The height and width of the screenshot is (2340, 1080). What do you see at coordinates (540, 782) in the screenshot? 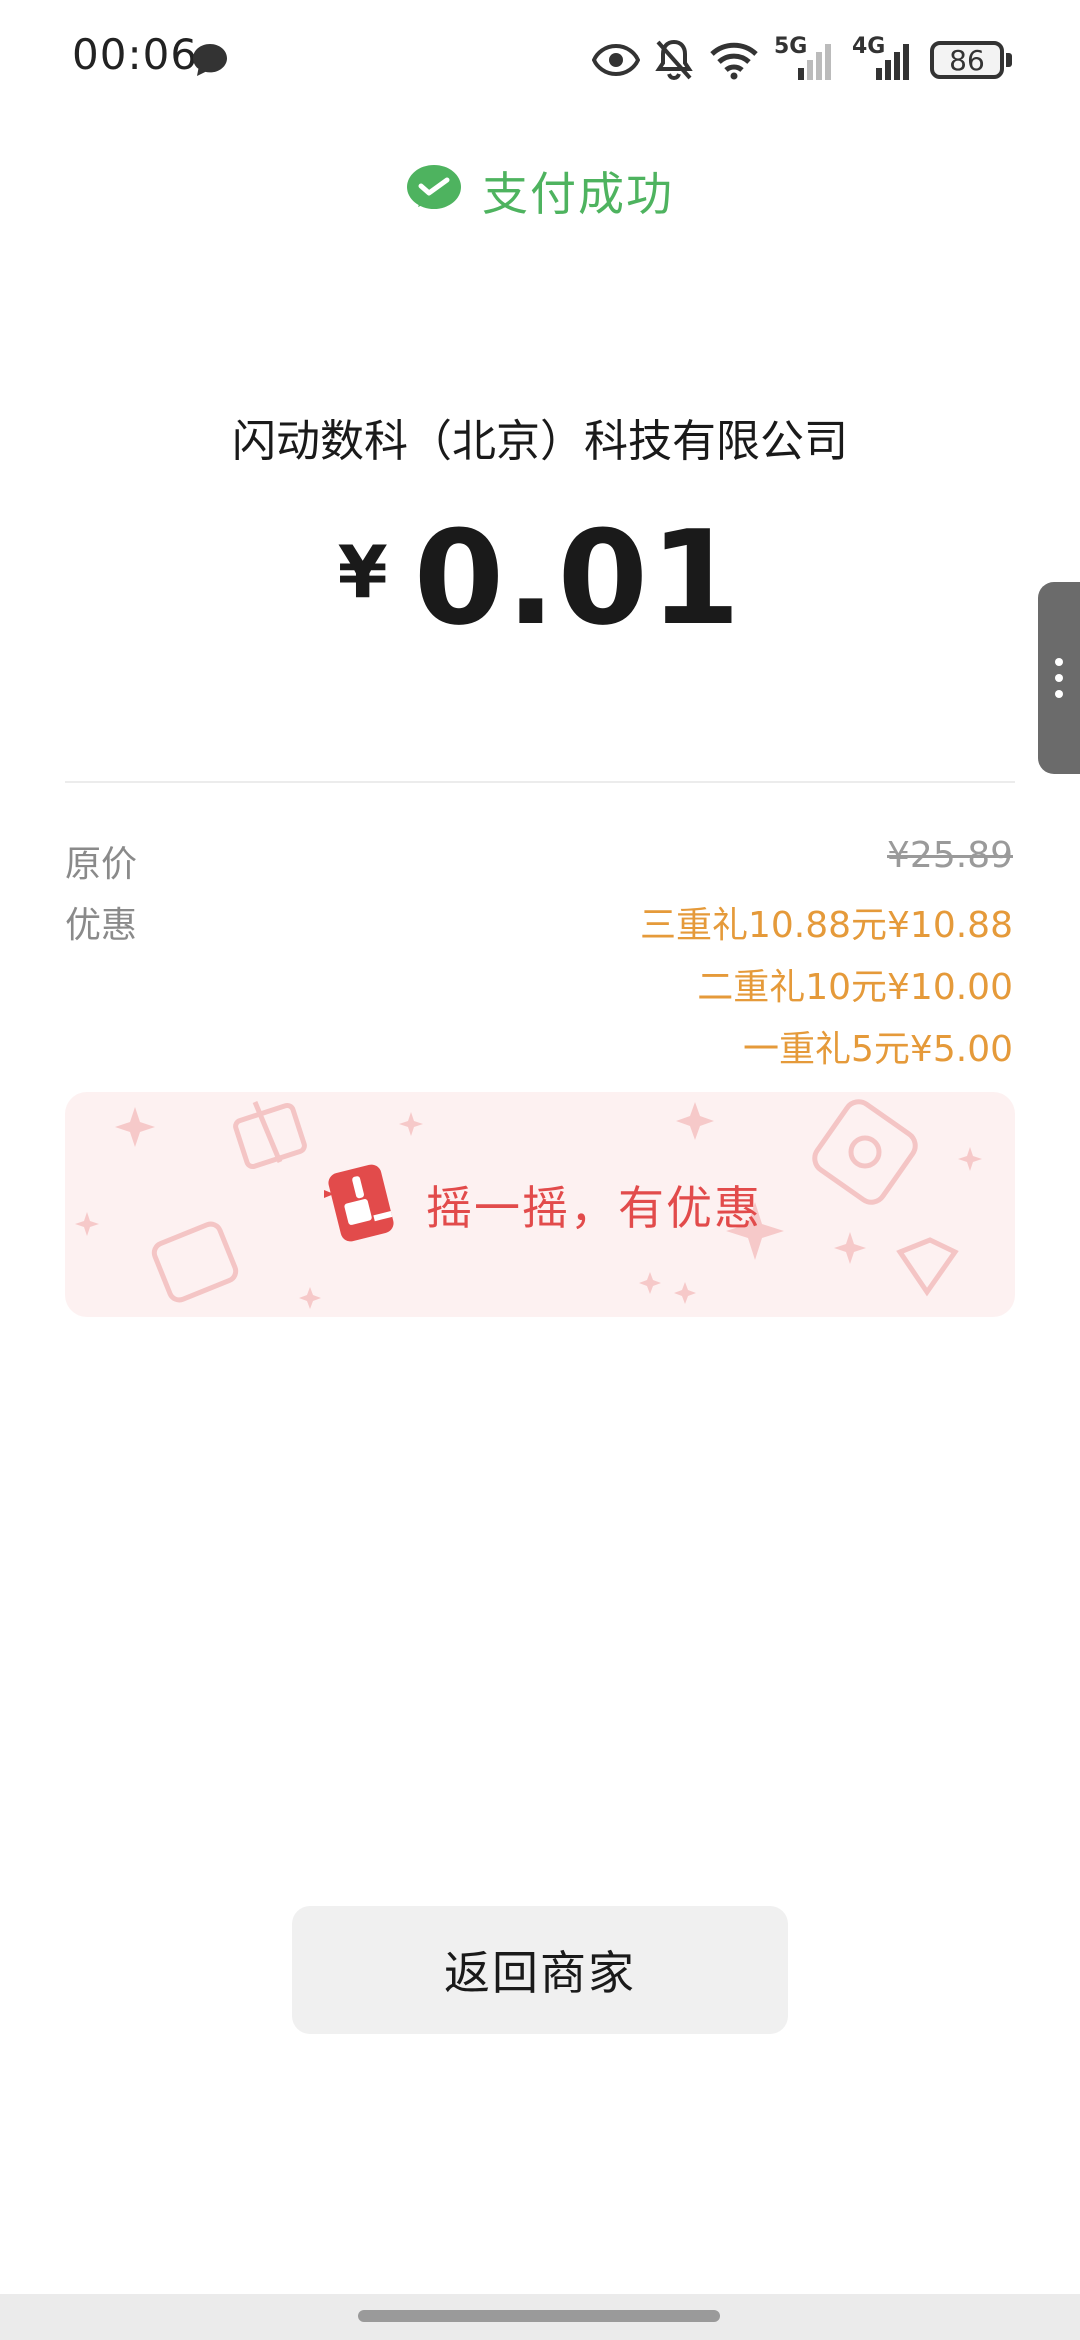
I see `divider` at bounding box center [540, 782].